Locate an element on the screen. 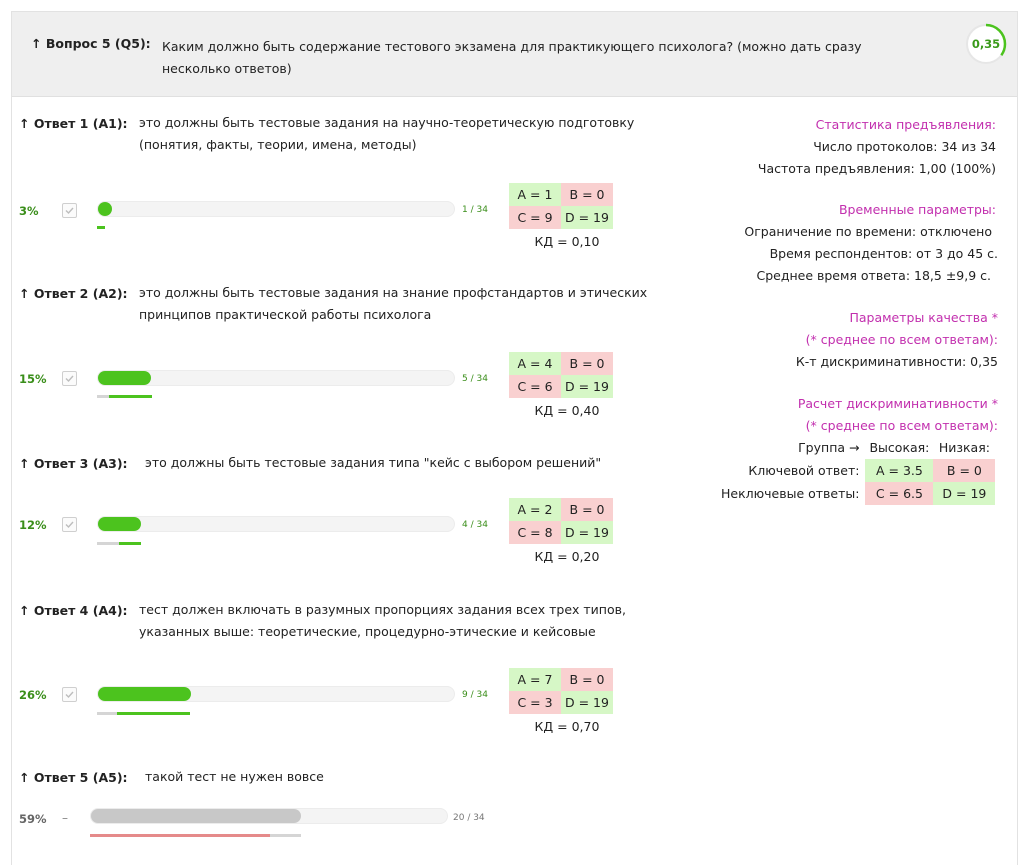  answer-label: ↑ Ответ 5 (А5): is located at coordinates (73, 777).